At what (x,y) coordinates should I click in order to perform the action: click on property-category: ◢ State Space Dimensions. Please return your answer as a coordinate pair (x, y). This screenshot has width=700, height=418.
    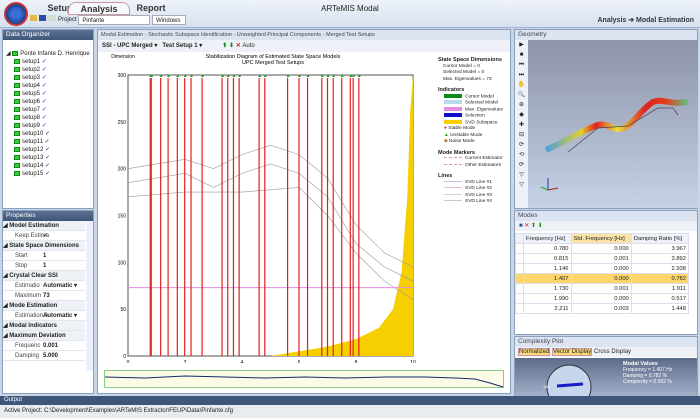
    Looking at the image, I should click on (44, 246).